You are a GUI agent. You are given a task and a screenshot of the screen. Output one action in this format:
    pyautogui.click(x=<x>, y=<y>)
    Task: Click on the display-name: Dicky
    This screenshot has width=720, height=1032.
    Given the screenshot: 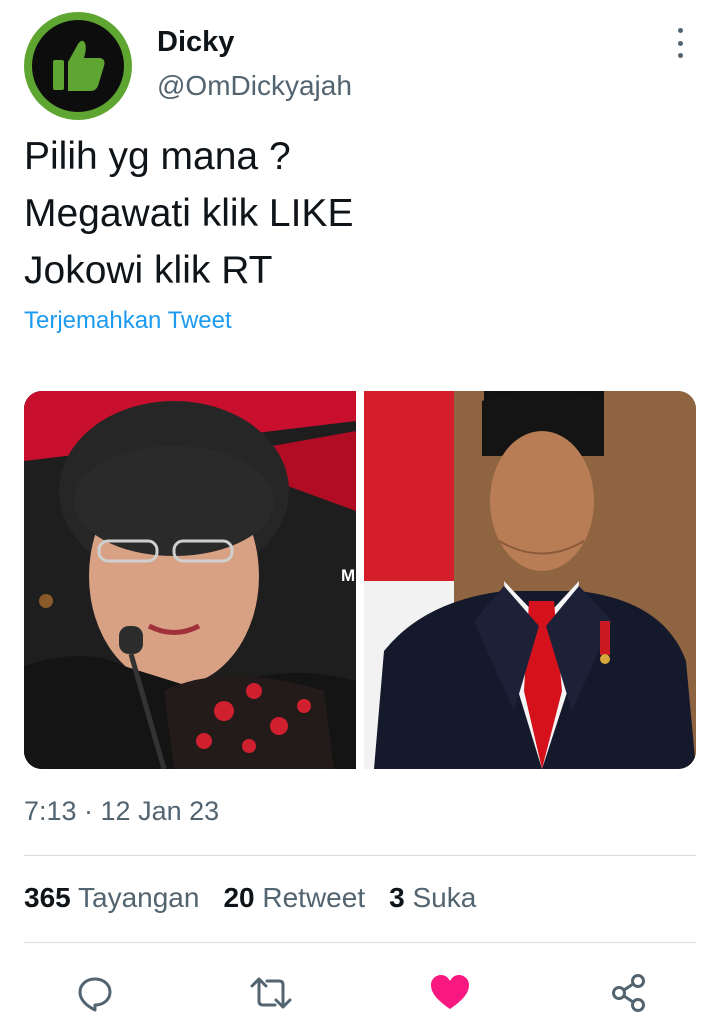 What is the action you would take?
    pyautogui.click(x=195, y=42)
    